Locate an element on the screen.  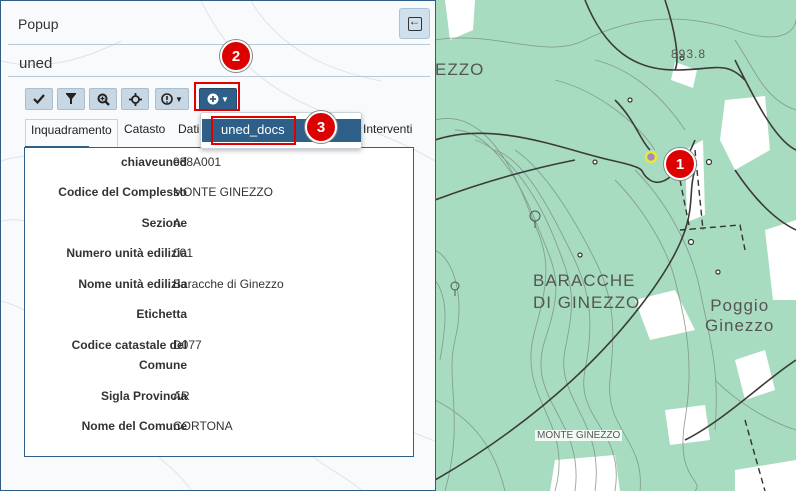
attribute-value: D077 is located at coordinates (187, 345).